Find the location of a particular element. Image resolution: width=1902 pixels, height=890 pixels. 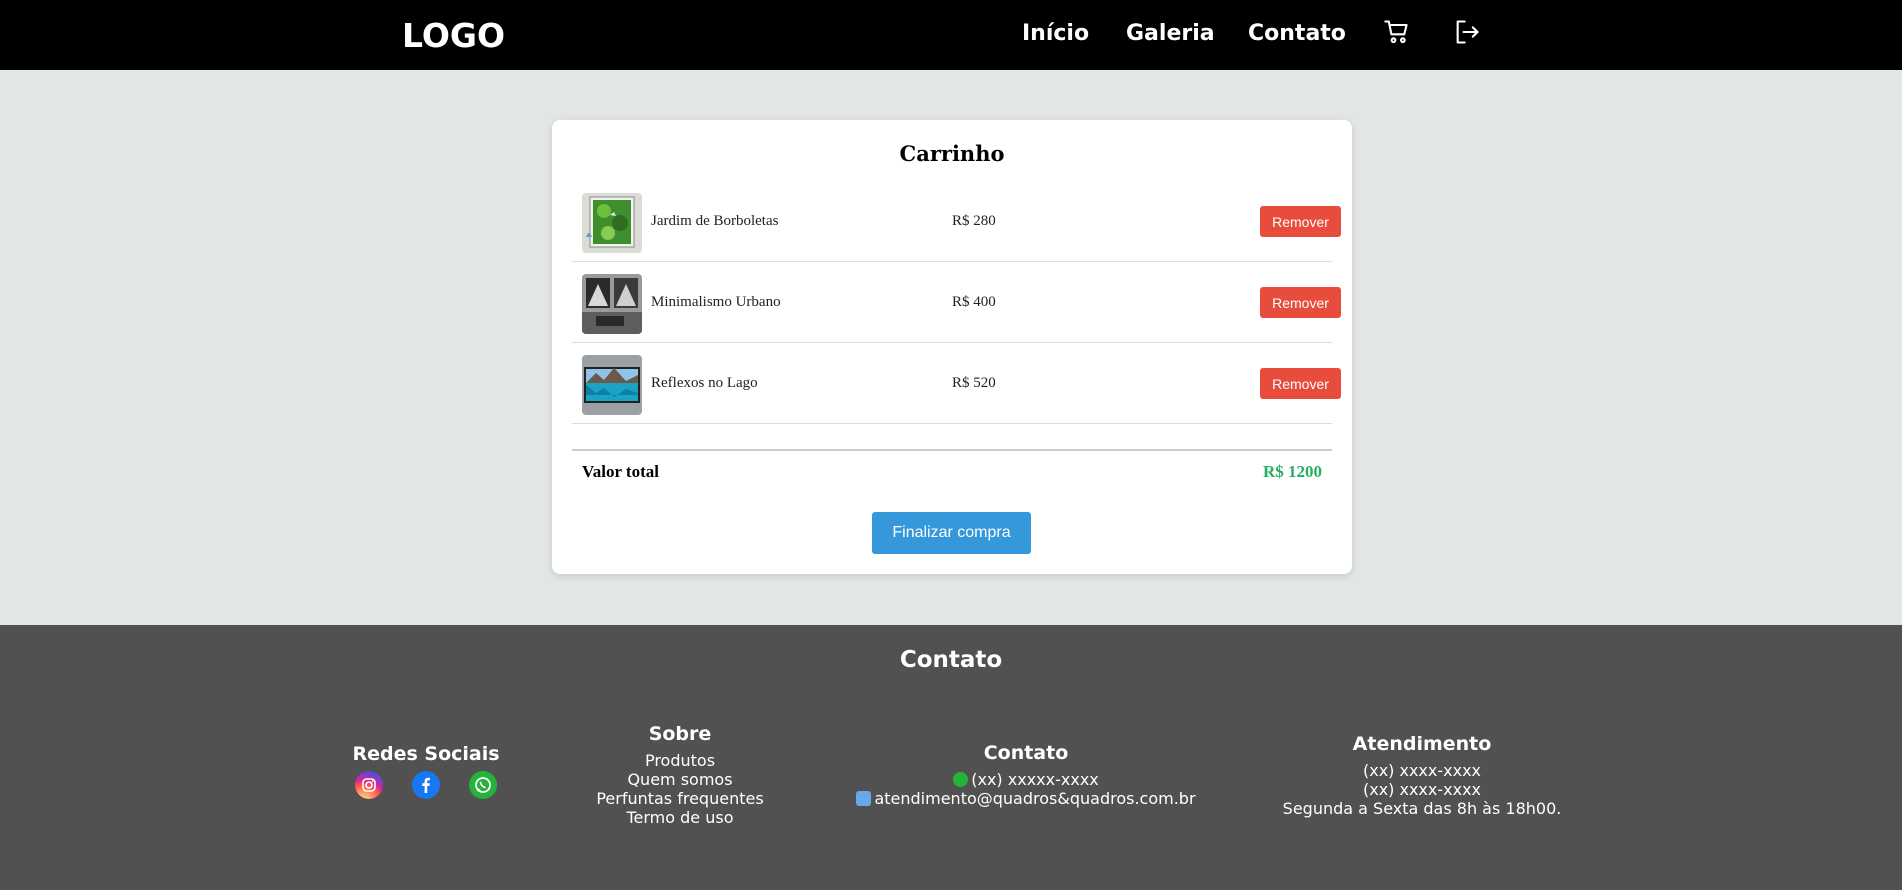

contact-email: atendimento@quadros&quadros.com.br is located at coordinates (1034, 798).